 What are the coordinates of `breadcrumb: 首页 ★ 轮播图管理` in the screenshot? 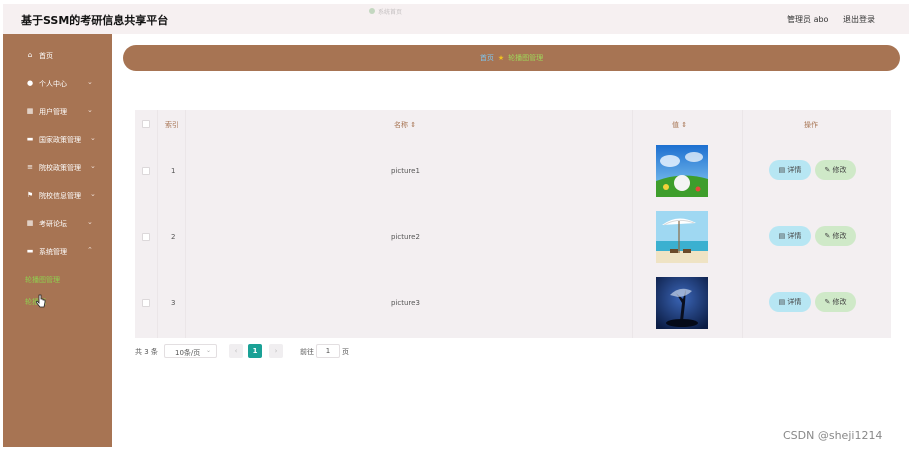 It's located at (511, 58).